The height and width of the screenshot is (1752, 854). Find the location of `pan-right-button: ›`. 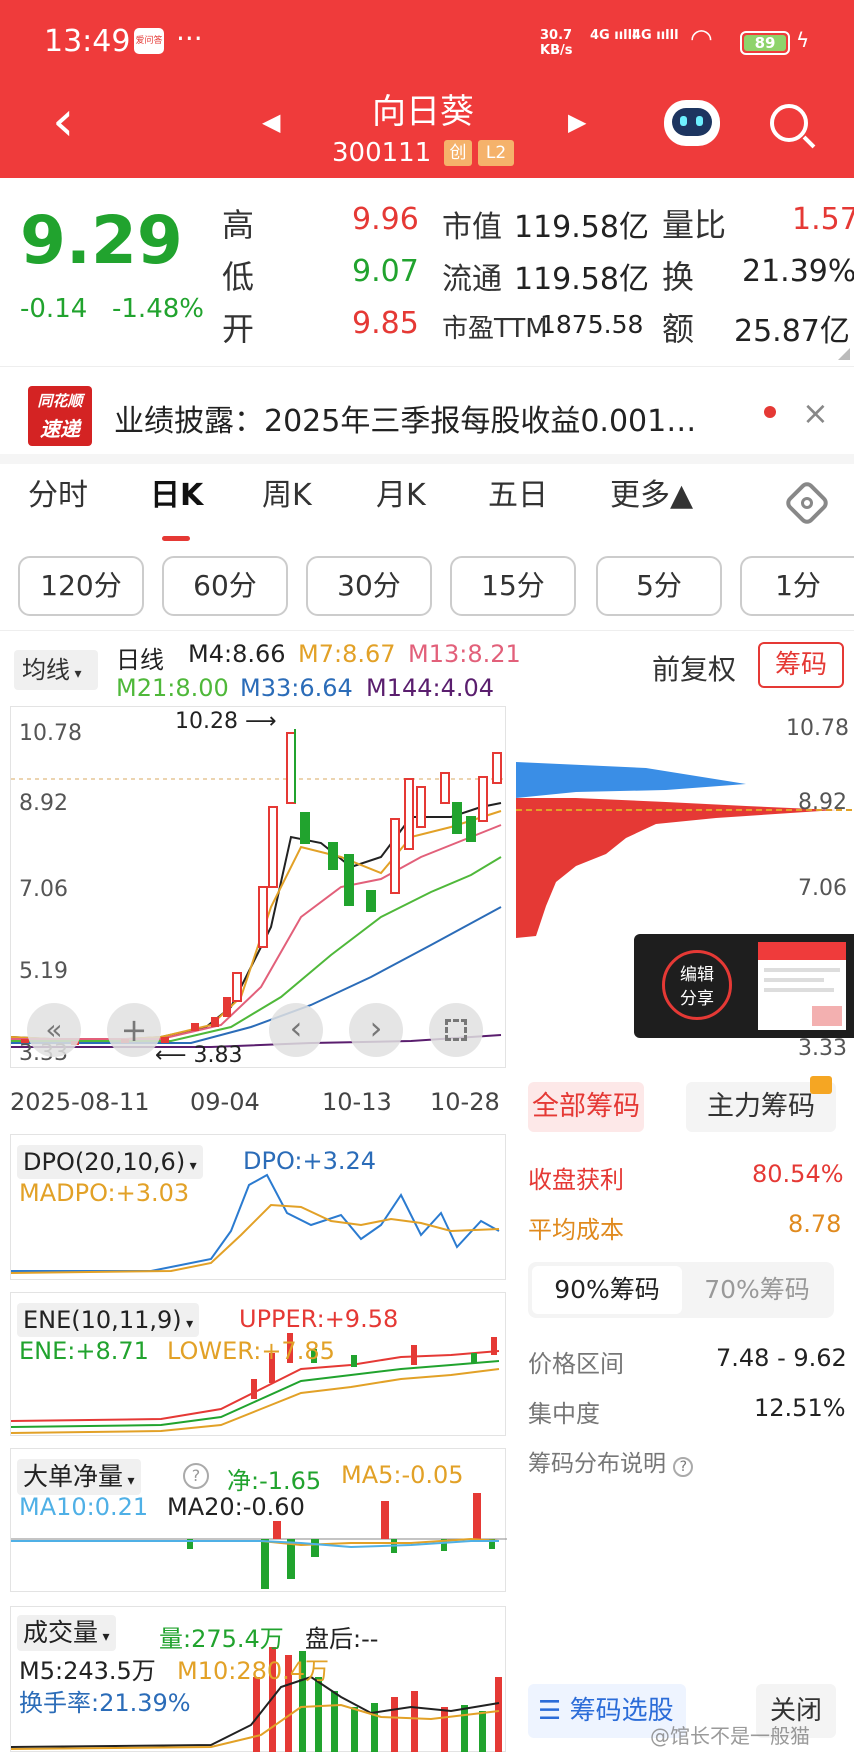

pan-right-button: › is located at coordinates (376, 1030).